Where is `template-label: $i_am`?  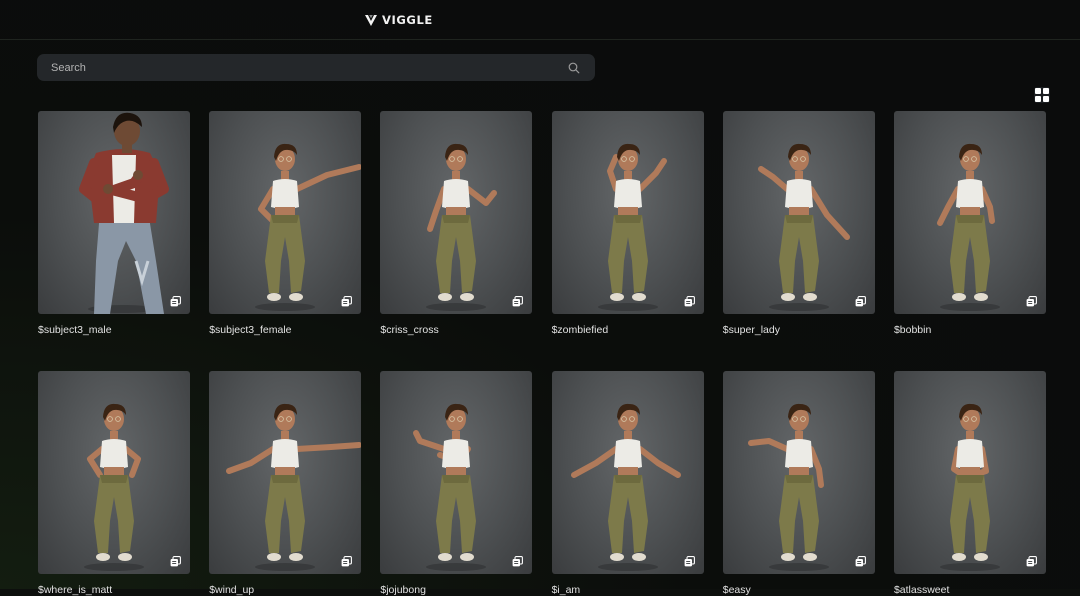 template-label: $i_am is located at coordinates (566, 590).